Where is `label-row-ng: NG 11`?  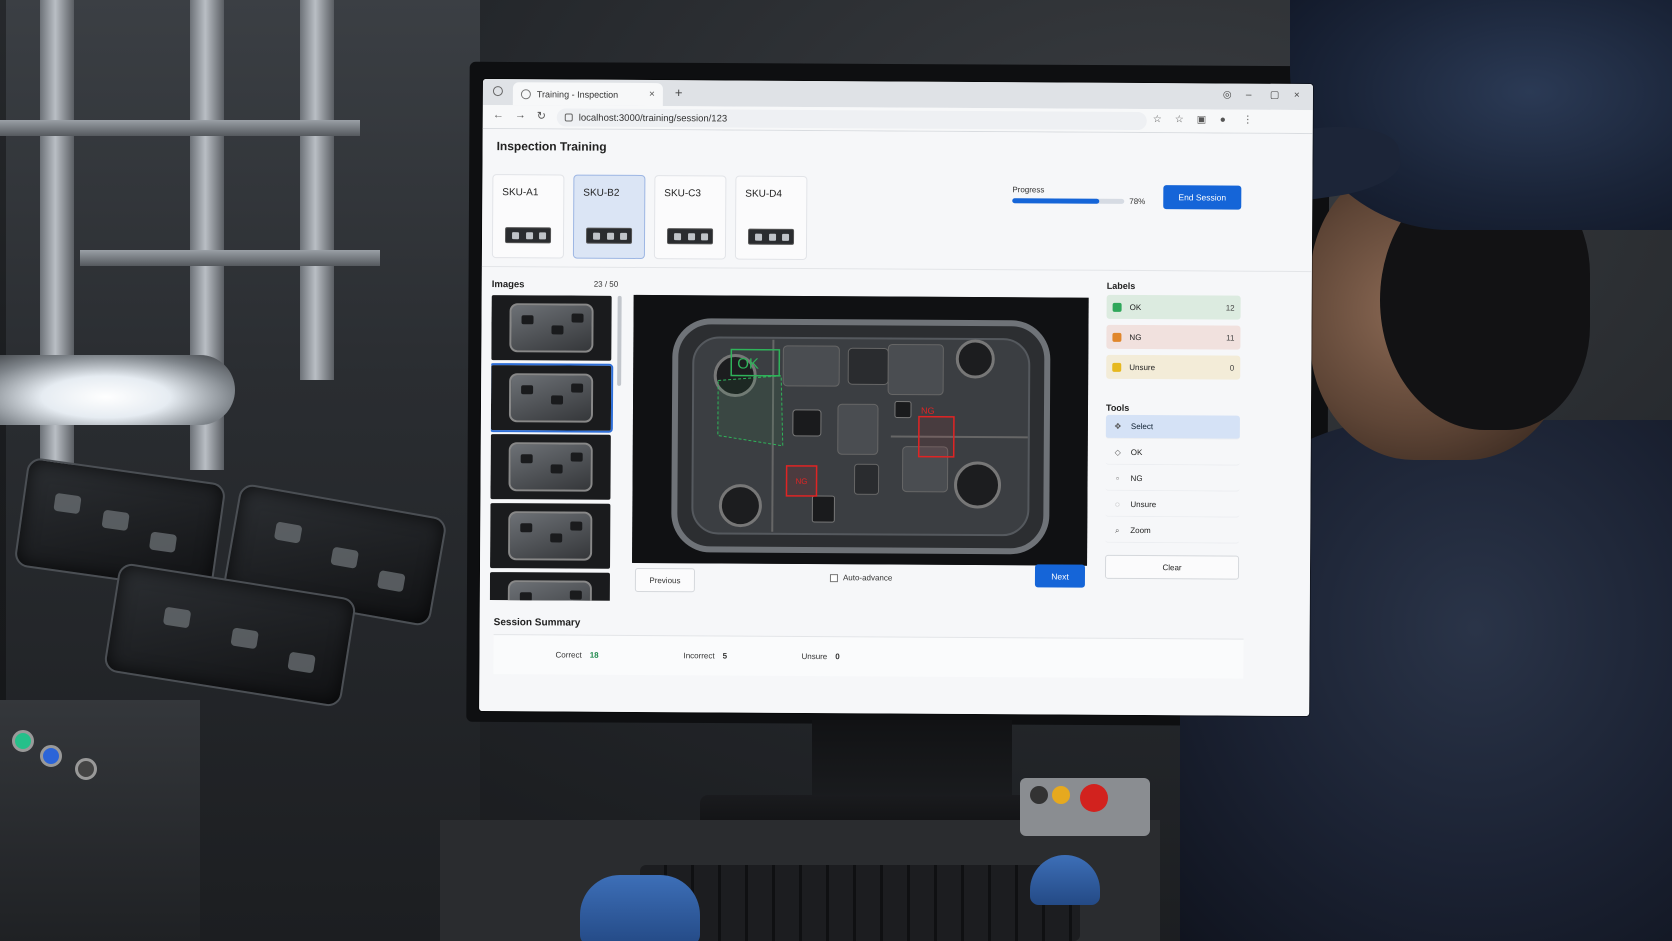
label-row-ng: NG 11 is located at coordinates (1173, 337).